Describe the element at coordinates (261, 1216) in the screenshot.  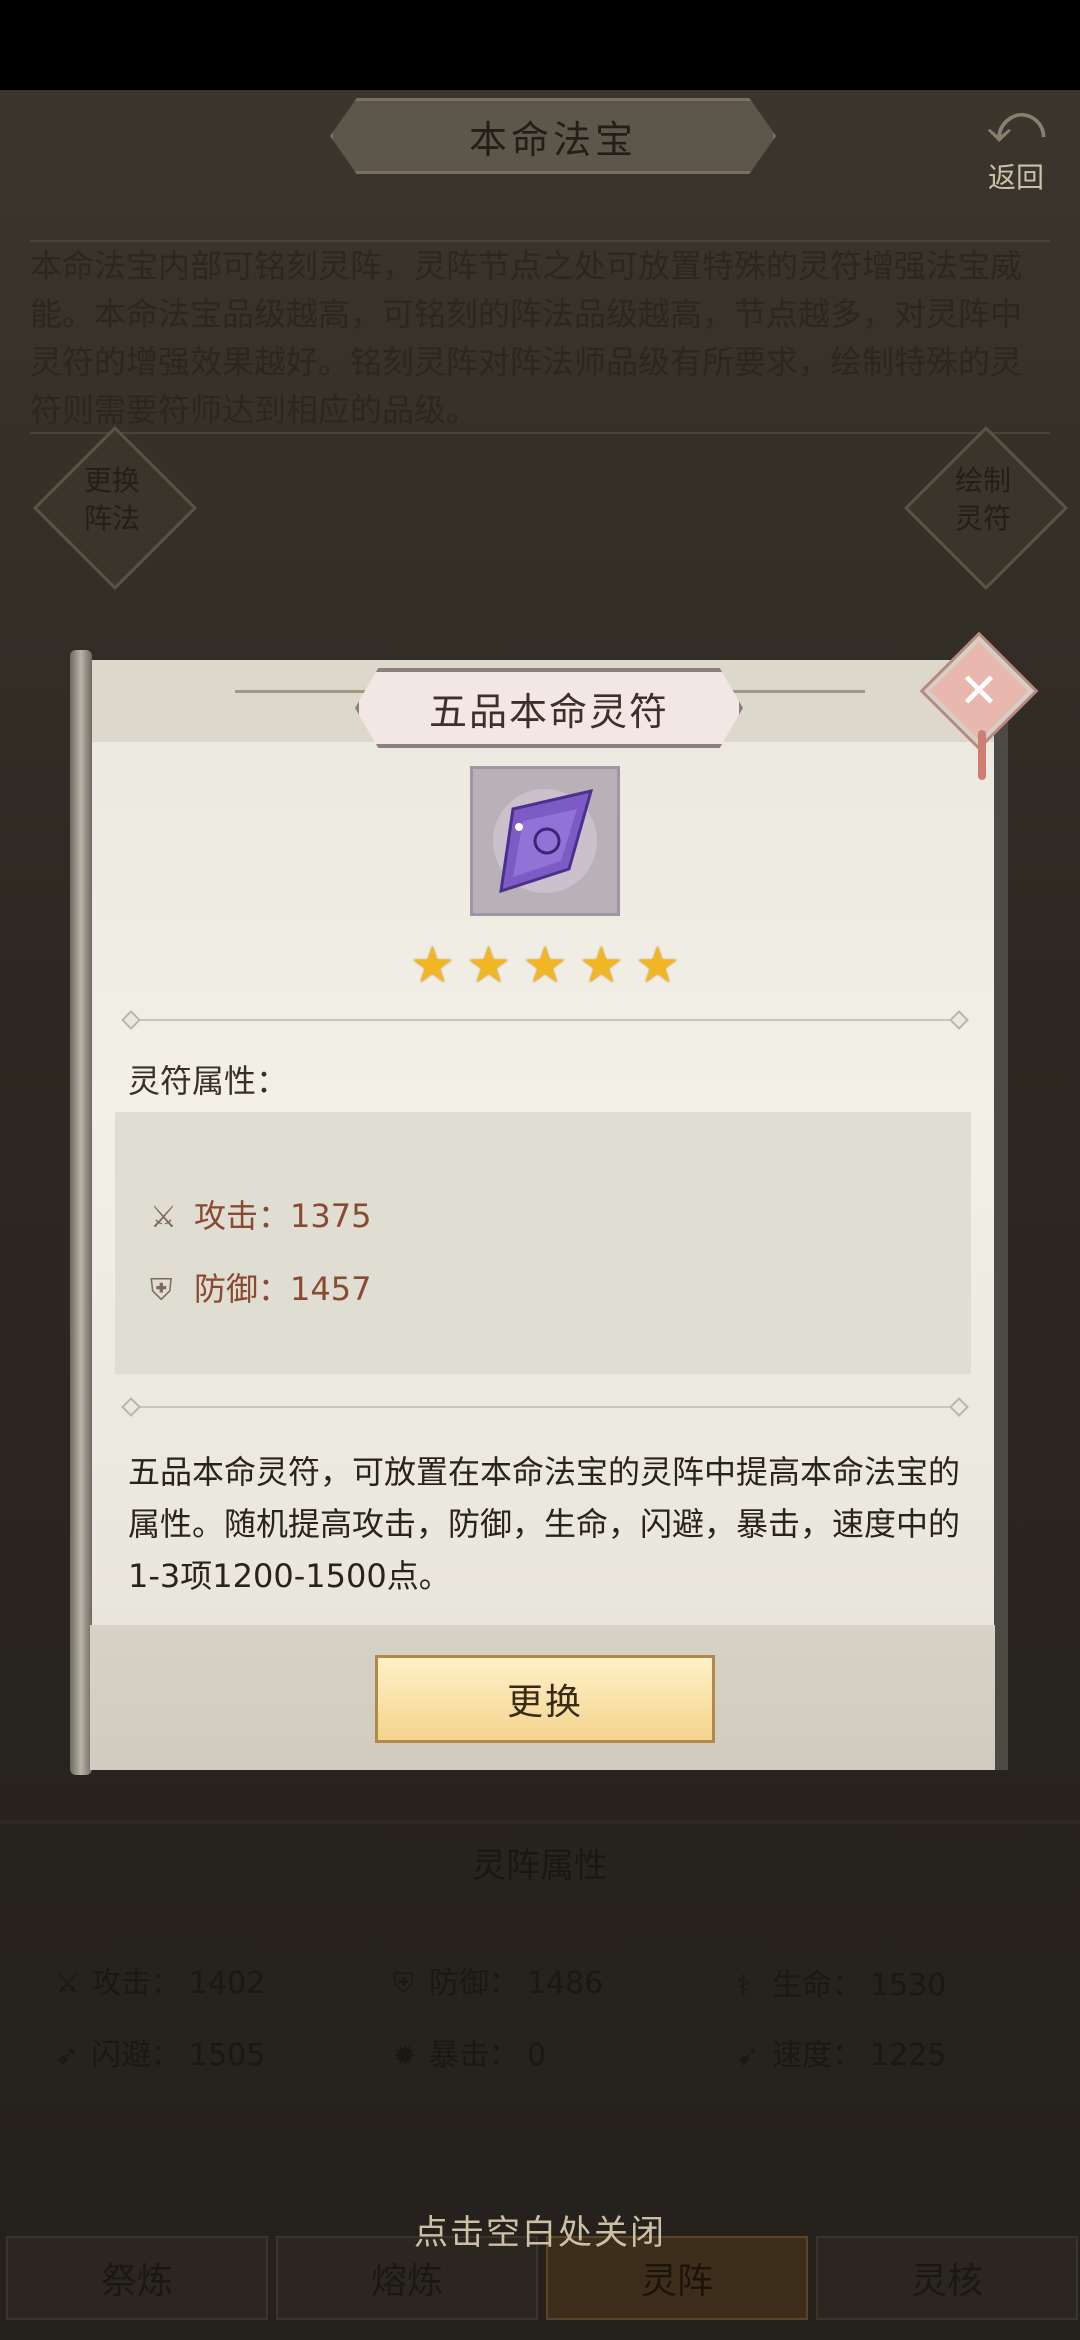
I see `stat-attack: ⚔ 攻击：1375` at that location.